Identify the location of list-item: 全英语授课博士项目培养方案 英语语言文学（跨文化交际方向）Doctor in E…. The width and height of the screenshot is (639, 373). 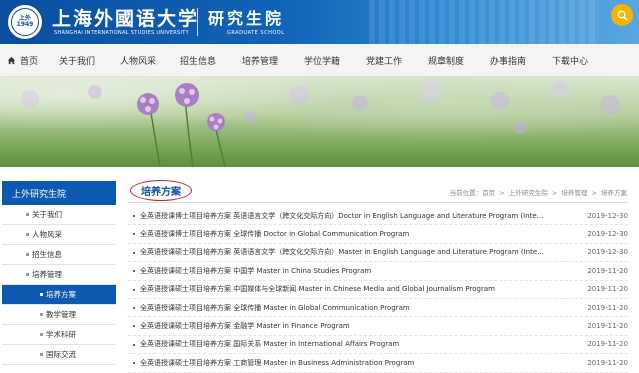
(378, 216).